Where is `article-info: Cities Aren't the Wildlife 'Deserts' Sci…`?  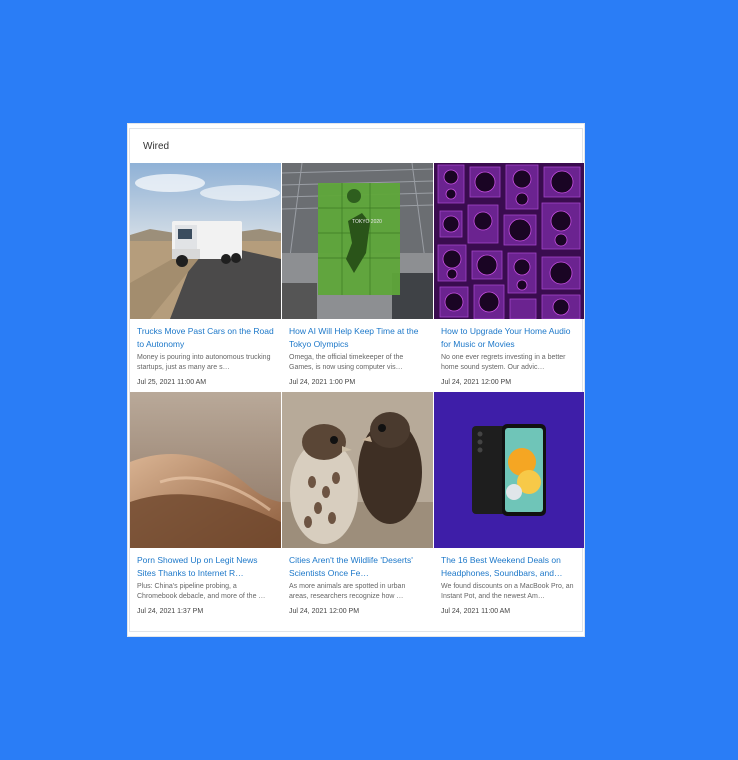 article-info: Cities Aren't the Wildlife 'Deserts' Sci… is located at coordinates (357, 584).